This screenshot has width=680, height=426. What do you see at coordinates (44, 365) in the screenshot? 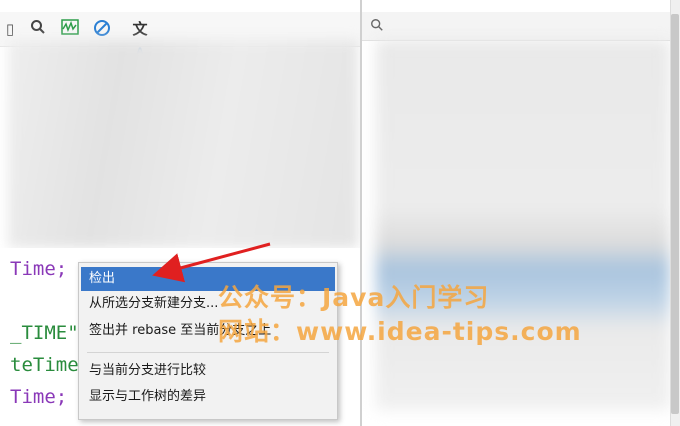
I see `code-line: teTime` at bounding box center [44, 365].